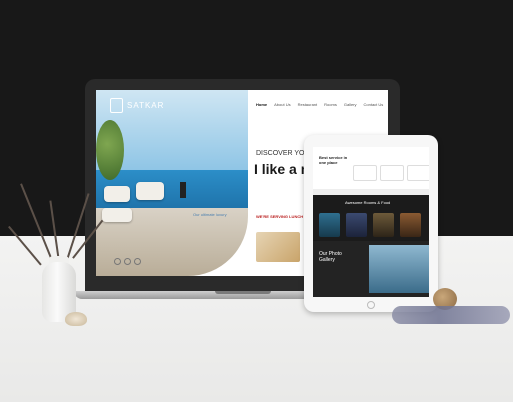  I want to click on logo-text: SATKAR, so click(146, 105).